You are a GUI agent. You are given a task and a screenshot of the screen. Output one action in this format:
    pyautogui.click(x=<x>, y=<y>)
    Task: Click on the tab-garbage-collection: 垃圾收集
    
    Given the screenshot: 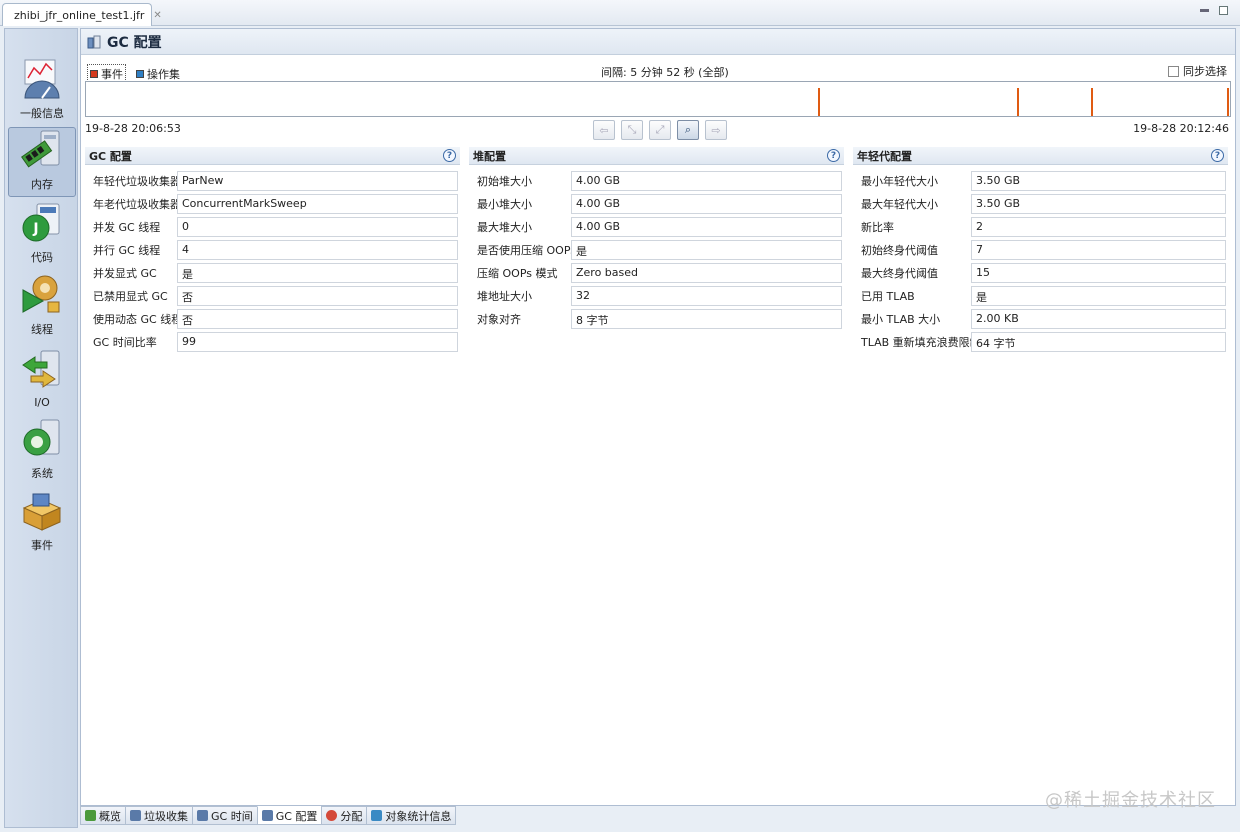 What is the action you would take?
    pyautogui.click(x=158, y=815)
    